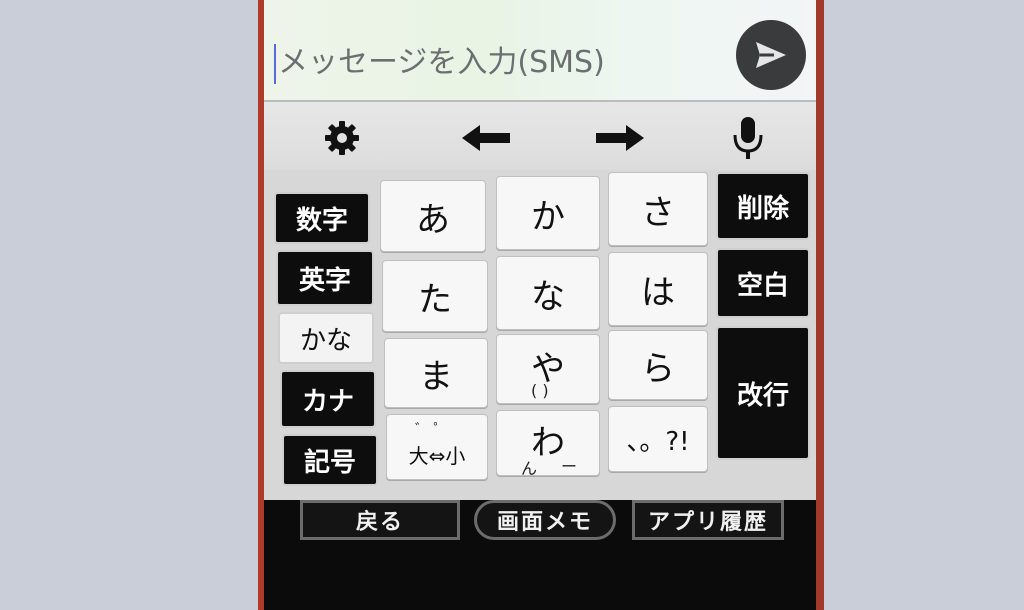 Image resolution: width=1024 pixels, height=610 pixels. I want to click on kana-key-sa: さ, so click(658, 209).